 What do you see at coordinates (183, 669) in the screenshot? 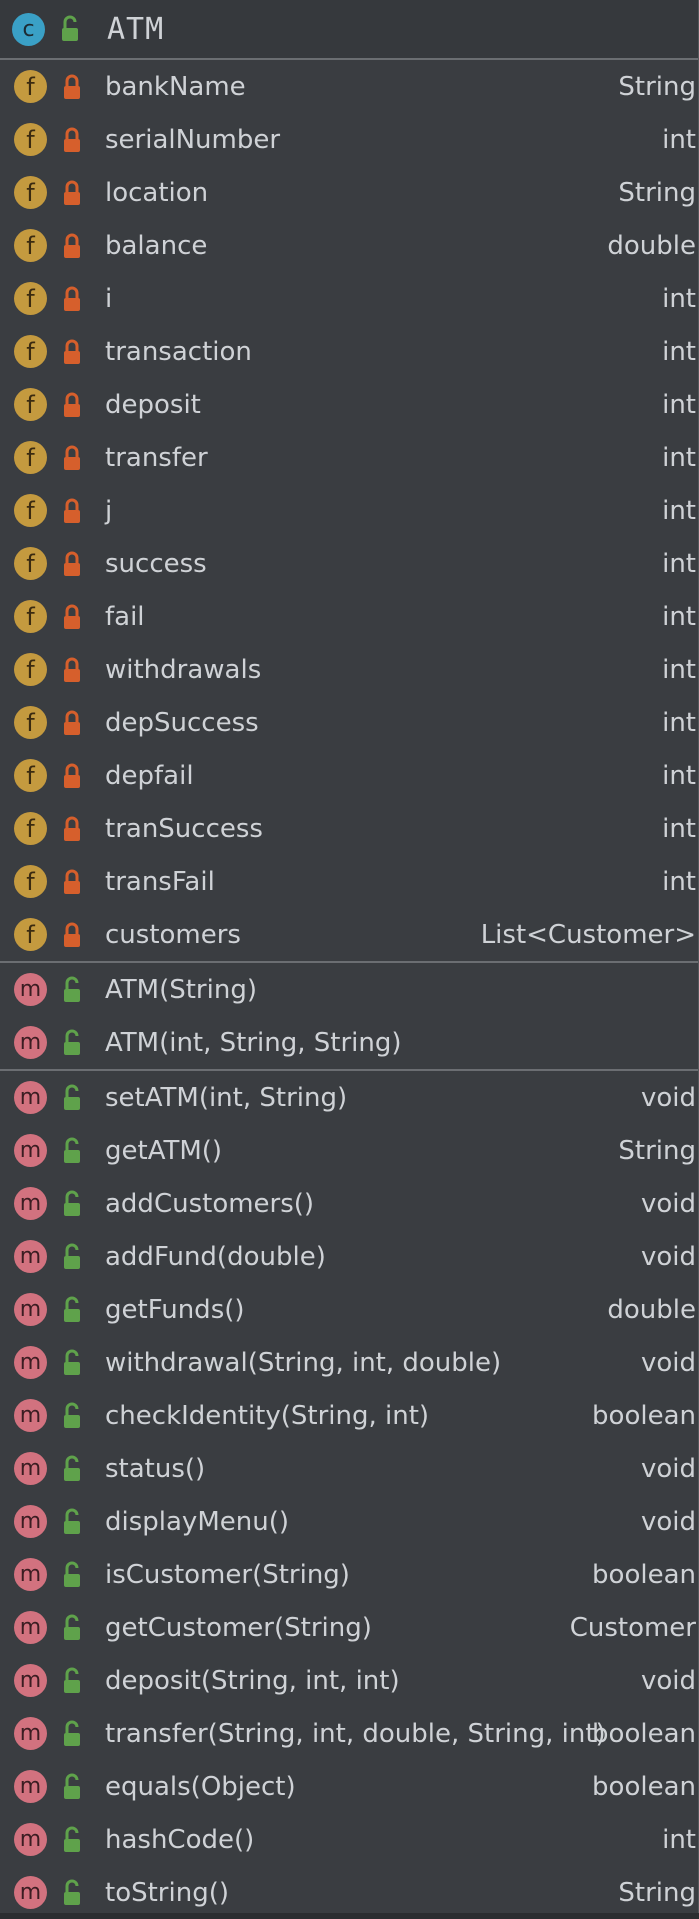
I see `field-name: withdrawals` at bounding box center [183, 669].